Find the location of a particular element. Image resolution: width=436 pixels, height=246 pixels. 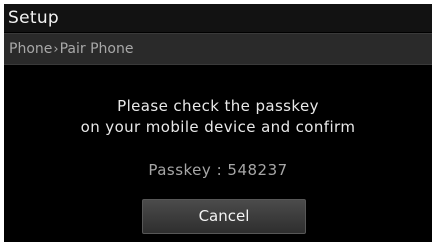

passkey-display: Passkey : 548237 is located at coordinates (218, 170).